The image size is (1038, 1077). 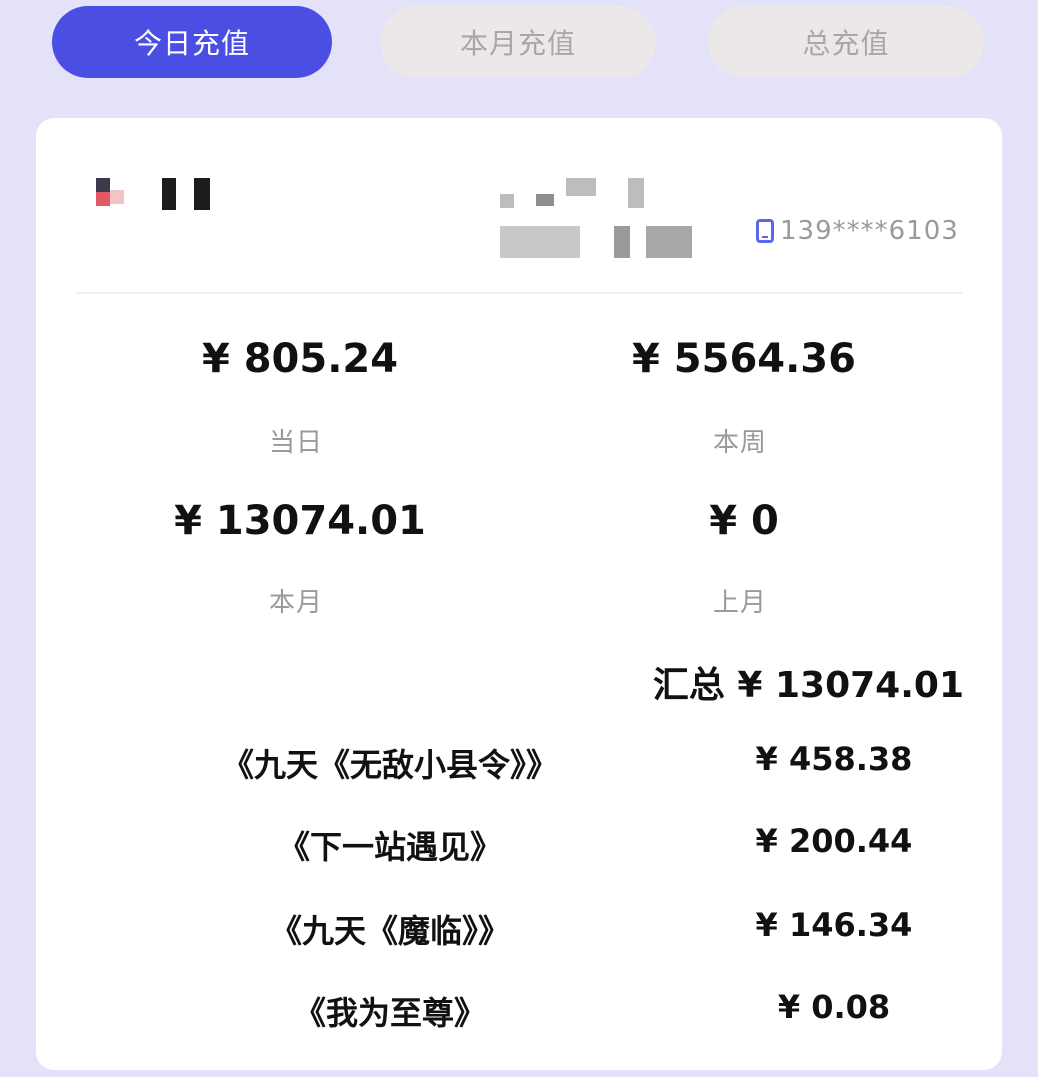 What do you see at coordinates (389, 765) in the screenshot?
I see `book-title: 《九天《无敌小县令》》` at bounding box center [389, 765].